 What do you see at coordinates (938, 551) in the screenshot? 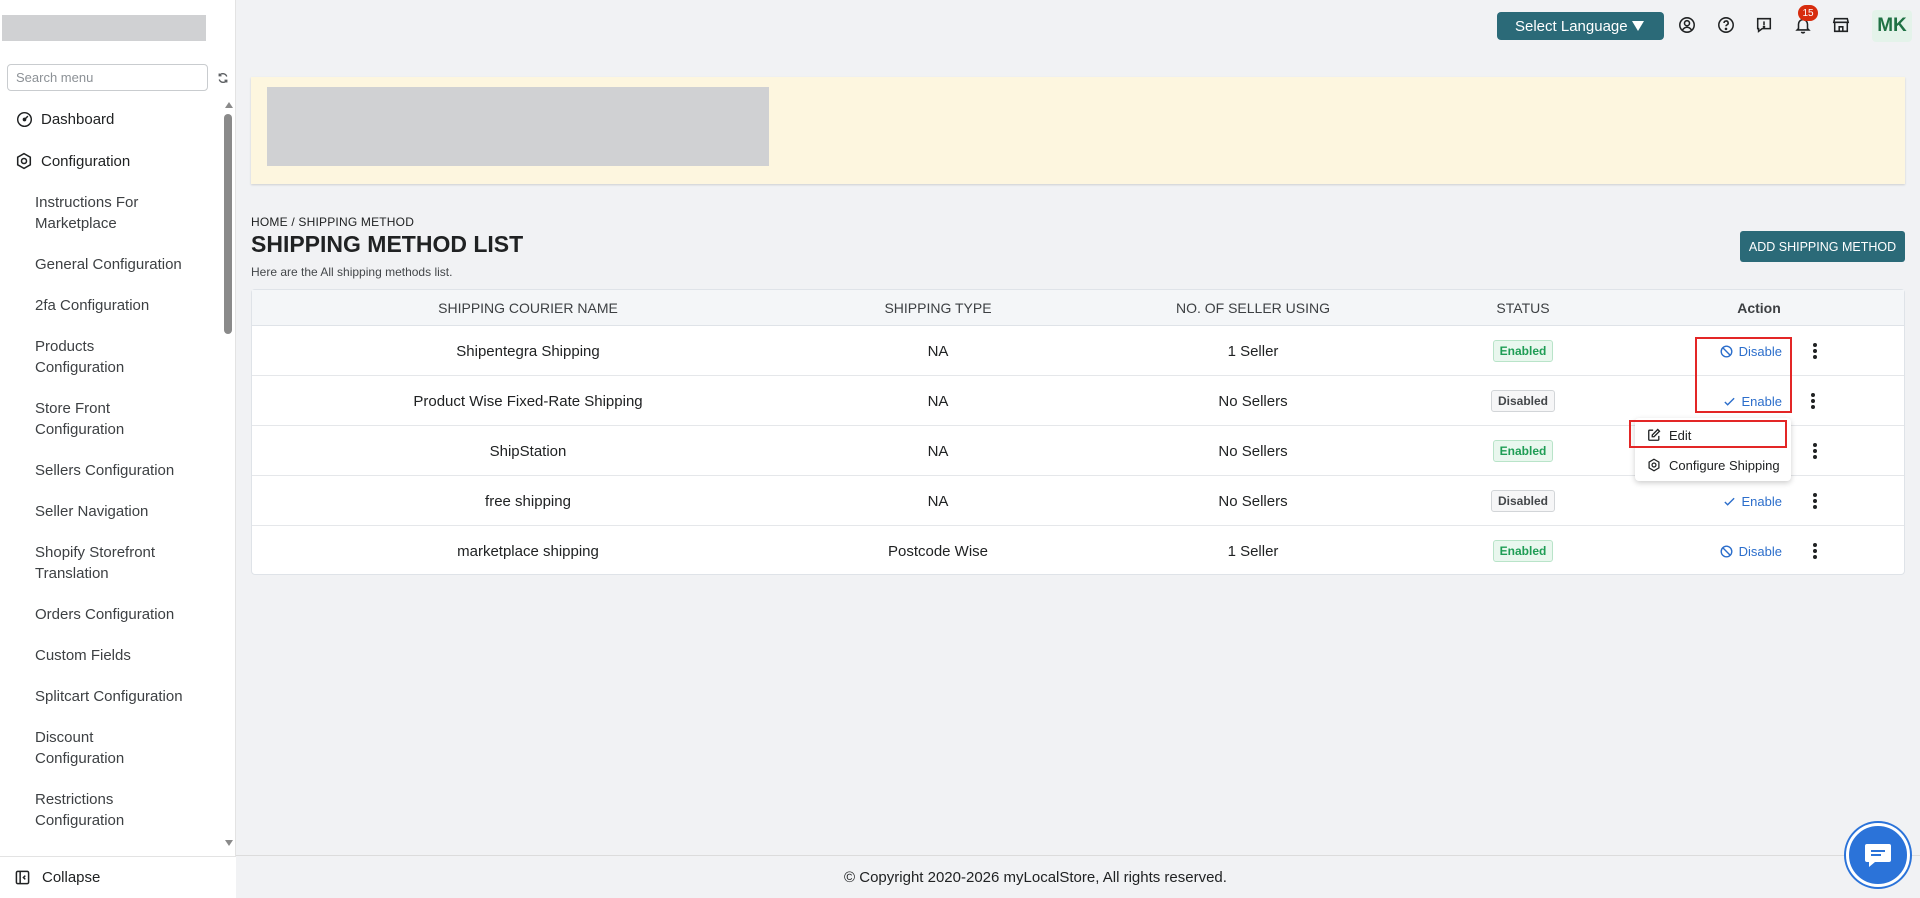
I see `shipping-type: Postcode Wise` at bounding box center [938, 551].